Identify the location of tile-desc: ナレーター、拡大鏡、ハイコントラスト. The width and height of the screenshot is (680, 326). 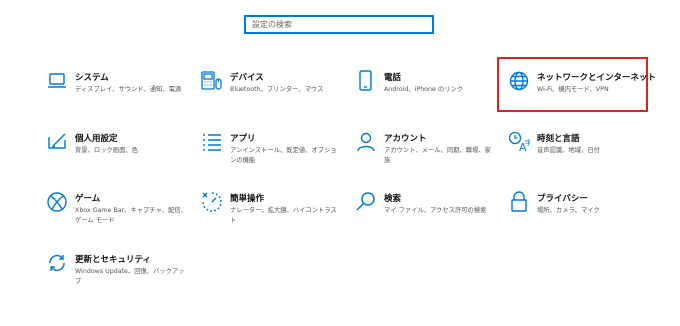
(283, 215).